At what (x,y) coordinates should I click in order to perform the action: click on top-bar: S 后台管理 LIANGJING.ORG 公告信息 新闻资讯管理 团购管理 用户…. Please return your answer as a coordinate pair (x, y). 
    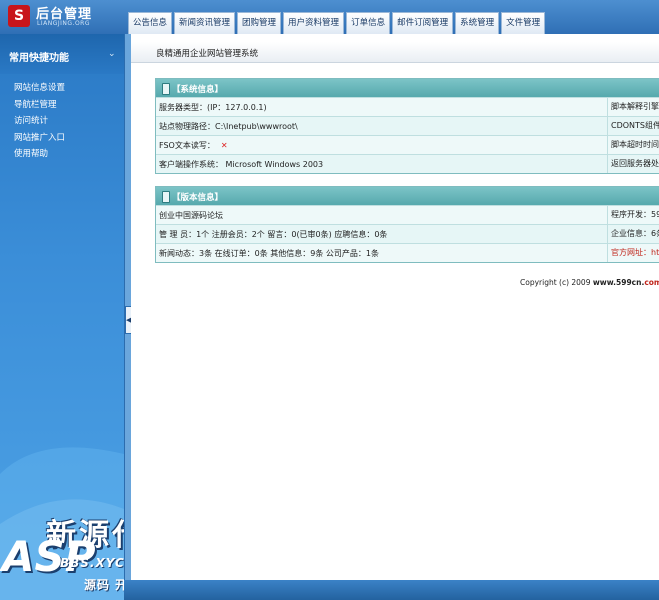
    Looking at the image, I should click on (329, 17).